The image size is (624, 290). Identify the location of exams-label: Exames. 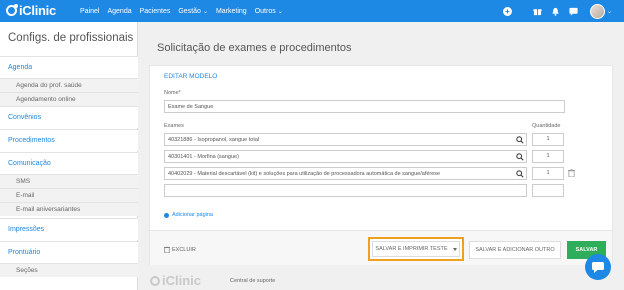
(174, 126).